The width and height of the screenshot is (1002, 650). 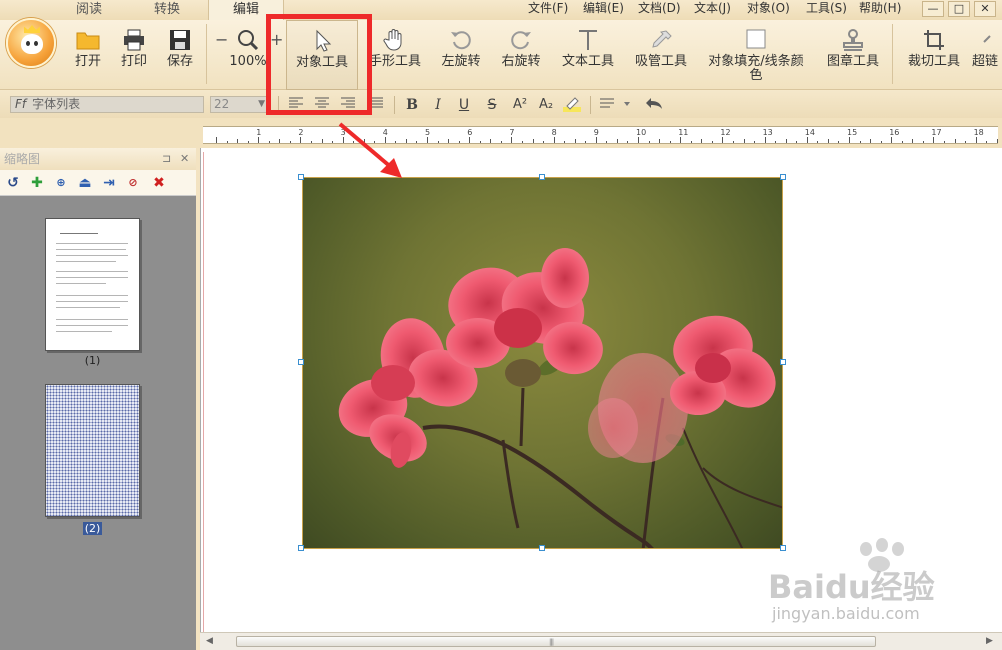 What do you see at coordinates (492, 105) in the screenshot?
I see `strikethrough-button: S` at bounding box center [492, 105].